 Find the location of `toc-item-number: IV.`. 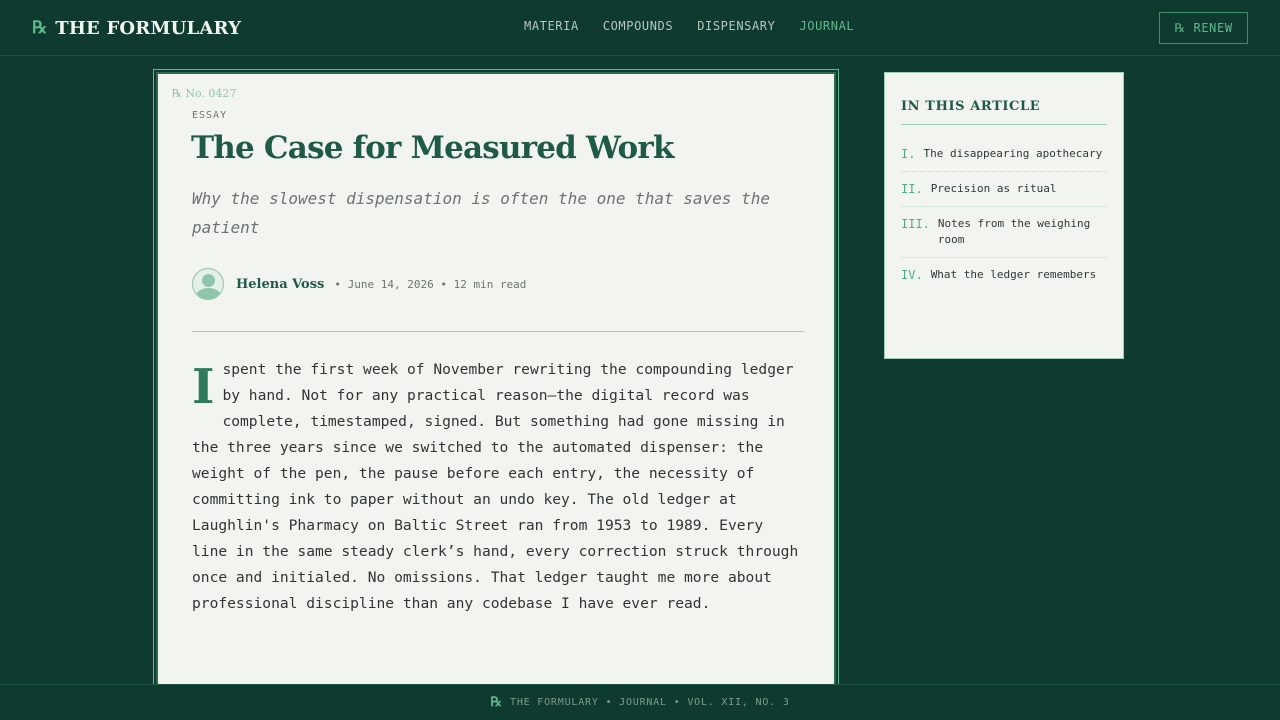

toc-item-number: IV. is located at coordinates (912, 275).